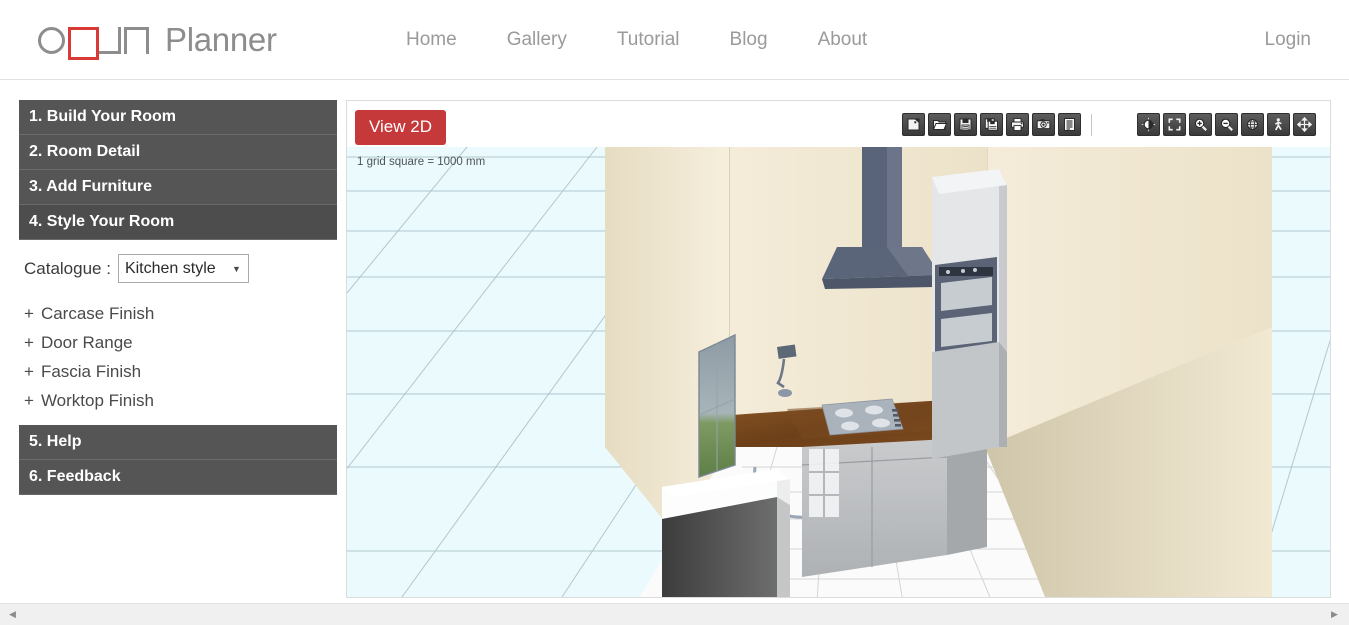 This screenshot has width=1349, height=625. Describe the element at coordinates (400, 127) in the screenshot. I see `view-2d-toggle-button: View 2D` at that location.